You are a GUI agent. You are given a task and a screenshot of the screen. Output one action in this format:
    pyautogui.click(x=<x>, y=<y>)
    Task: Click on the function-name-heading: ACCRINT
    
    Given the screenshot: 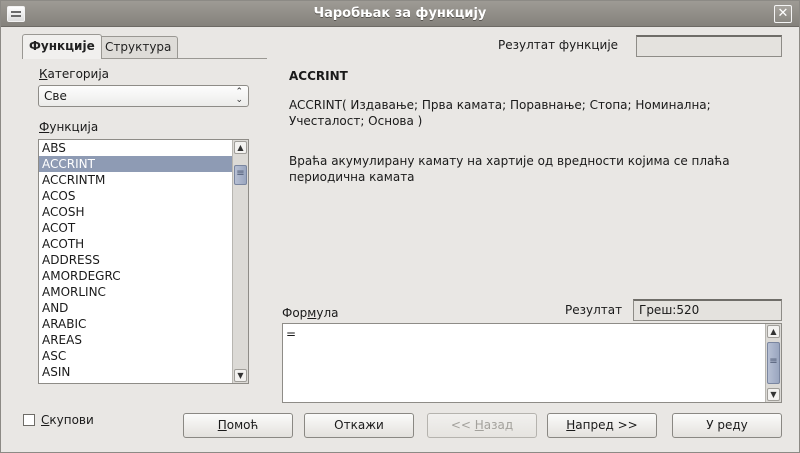 What is the action you would take?
    pyautogui.click(x=318, y=76)
    